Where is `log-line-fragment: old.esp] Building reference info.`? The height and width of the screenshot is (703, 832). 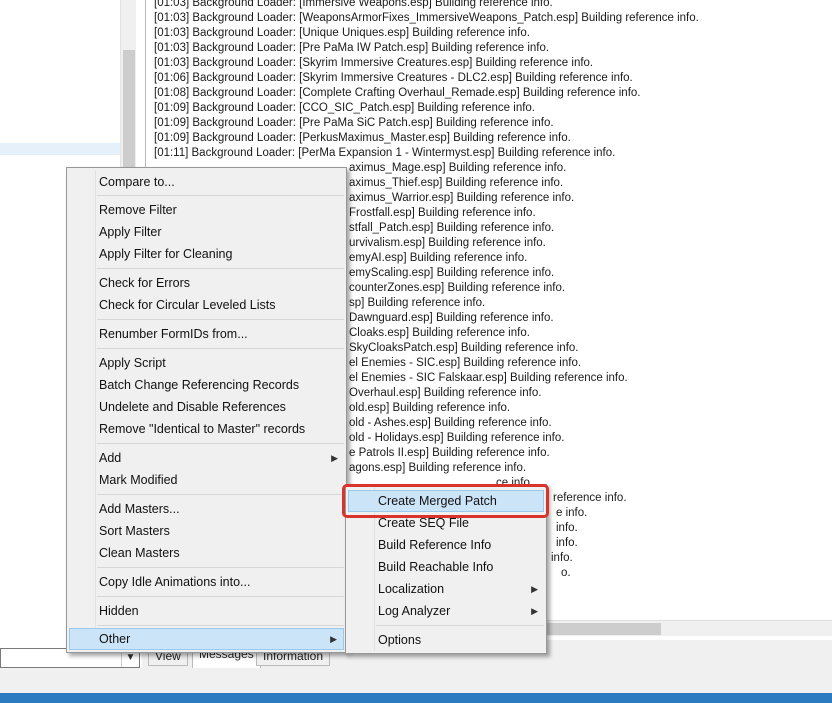
log-line-fragment: old.esp] Building reference info. is located at coordinates (430, 408).